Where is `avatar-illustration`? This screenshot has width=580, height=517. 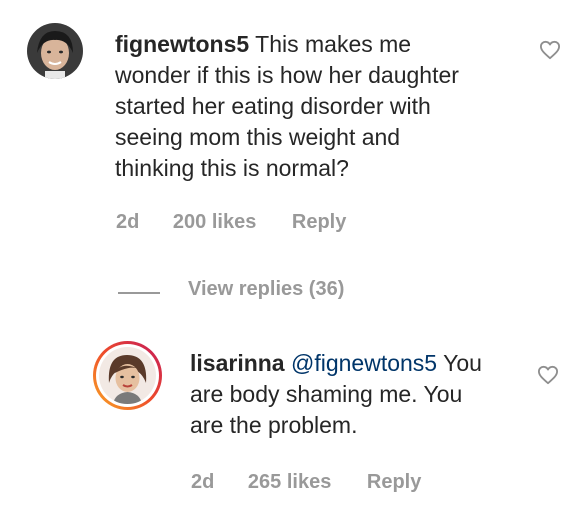 avatar-illustration is located at coordinates (127, 375).